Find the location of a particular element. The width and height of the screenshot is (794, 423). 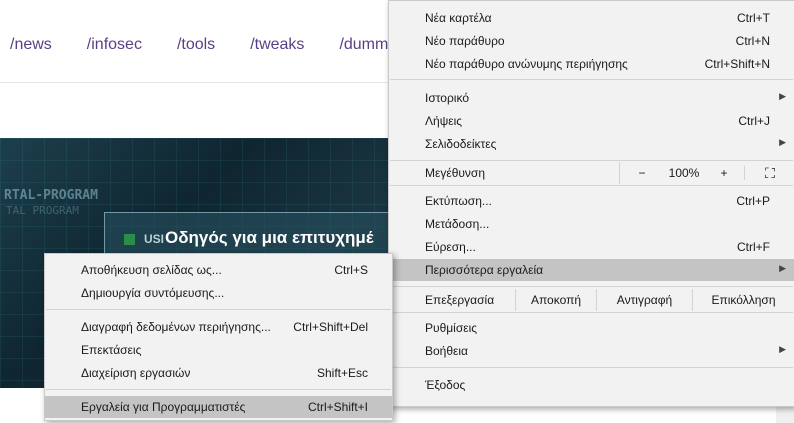

submenu-task-manager: Διαχείριση εργασιών Shift+Esc is located at coordinates (218, 373).